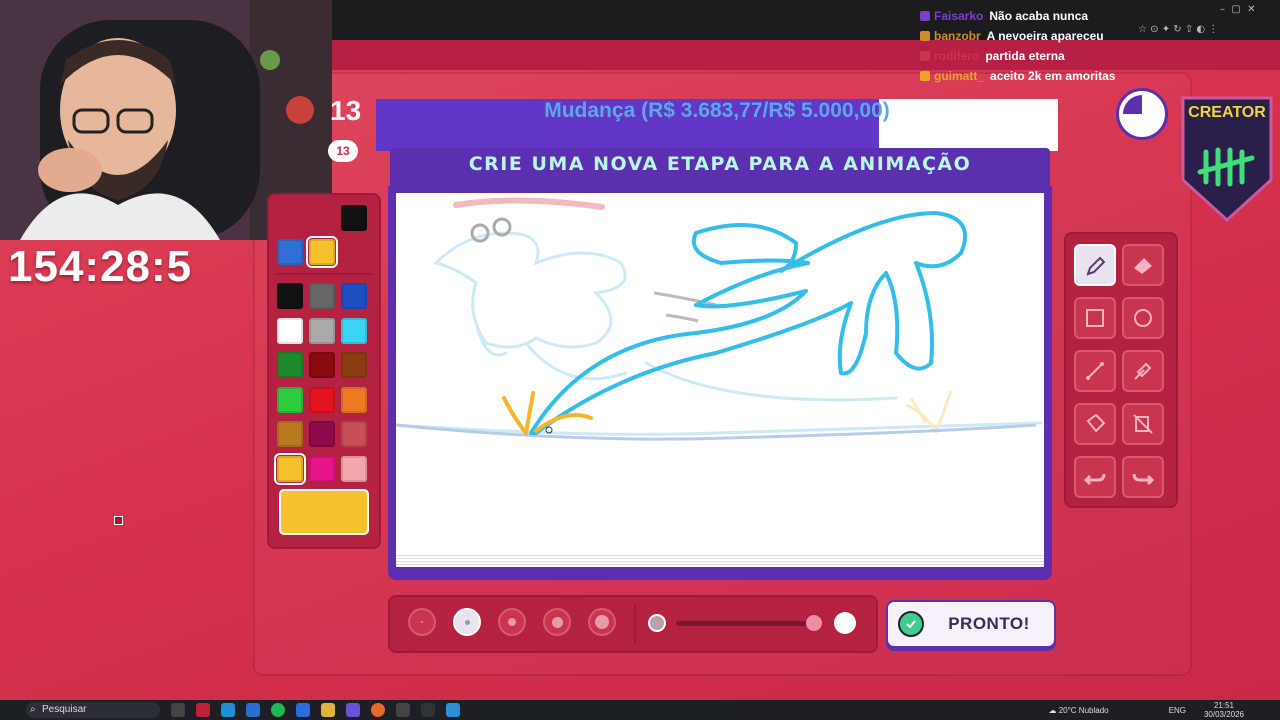 Image resolution: width=1280 pixels, height=720 pixels. I want to click on chat-message: rodifero partida eterna, so click(1050, 56).